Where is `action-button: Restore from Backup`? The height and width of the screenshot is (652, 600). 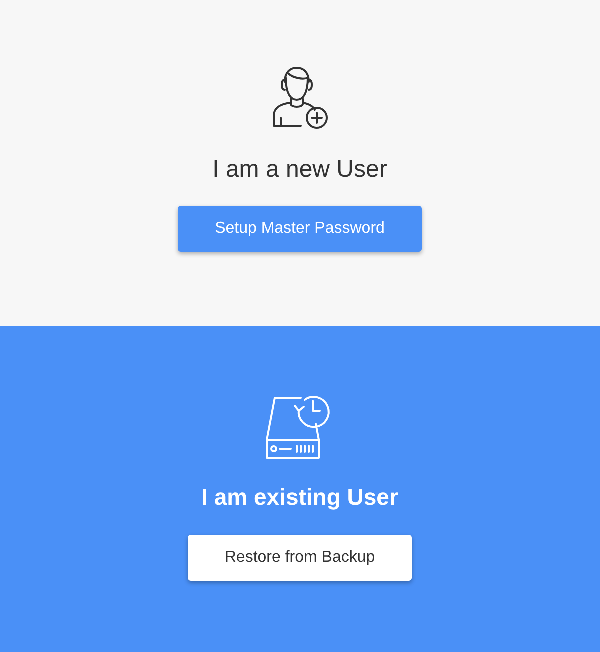
action-button: Restore from Backup is located at coordinates (300, 558).